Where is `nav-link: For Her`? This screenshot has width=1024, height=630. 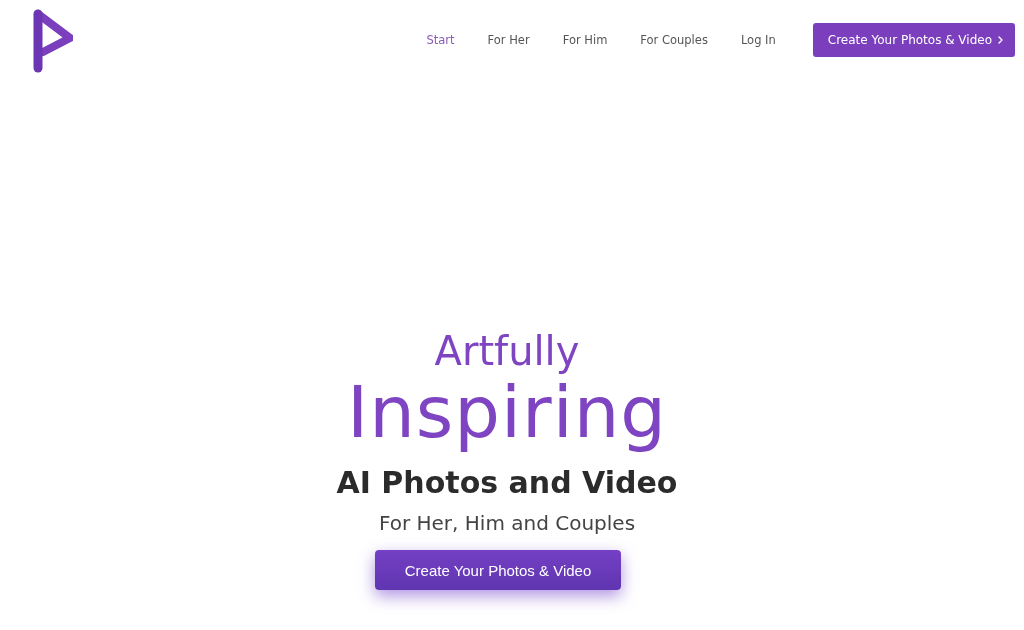
nav-link: For Her is located at coordinates (508, 39).